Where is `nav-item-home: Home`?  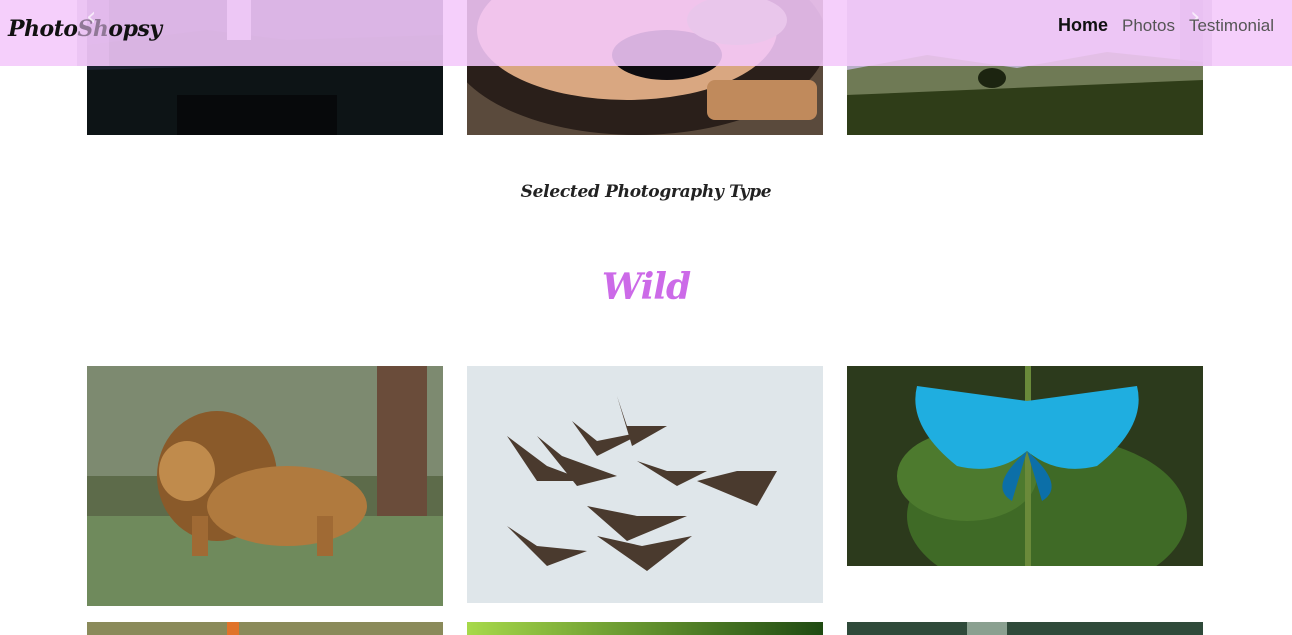
nav-item-home: Home is located at coordinates (1083, 25).